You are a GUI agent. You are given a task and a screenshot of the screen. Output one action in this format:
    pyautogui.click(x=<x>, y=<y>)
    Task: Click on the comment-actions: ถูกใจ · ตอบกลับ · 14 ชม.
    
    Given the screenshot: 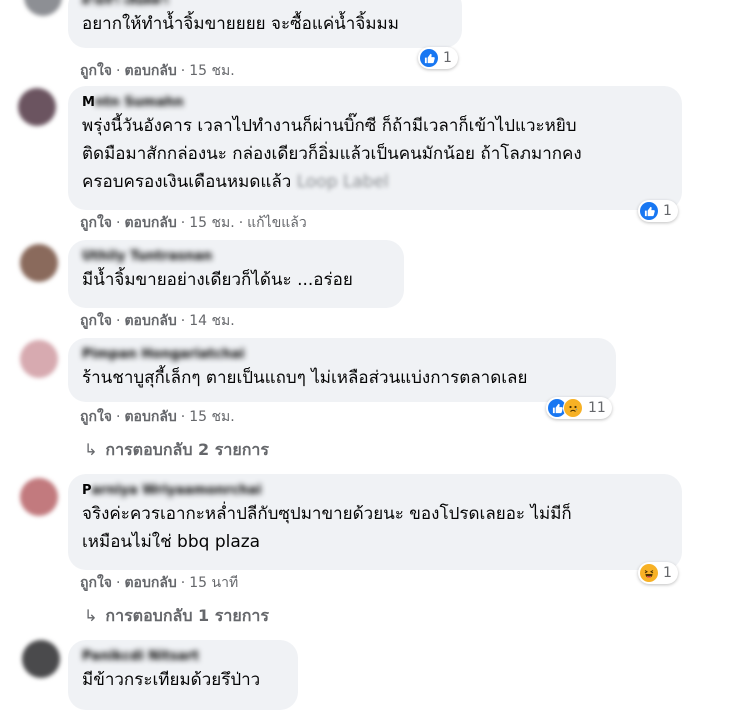 What is the action you would take?
    pyautogui.click(x=157, y=321)
    